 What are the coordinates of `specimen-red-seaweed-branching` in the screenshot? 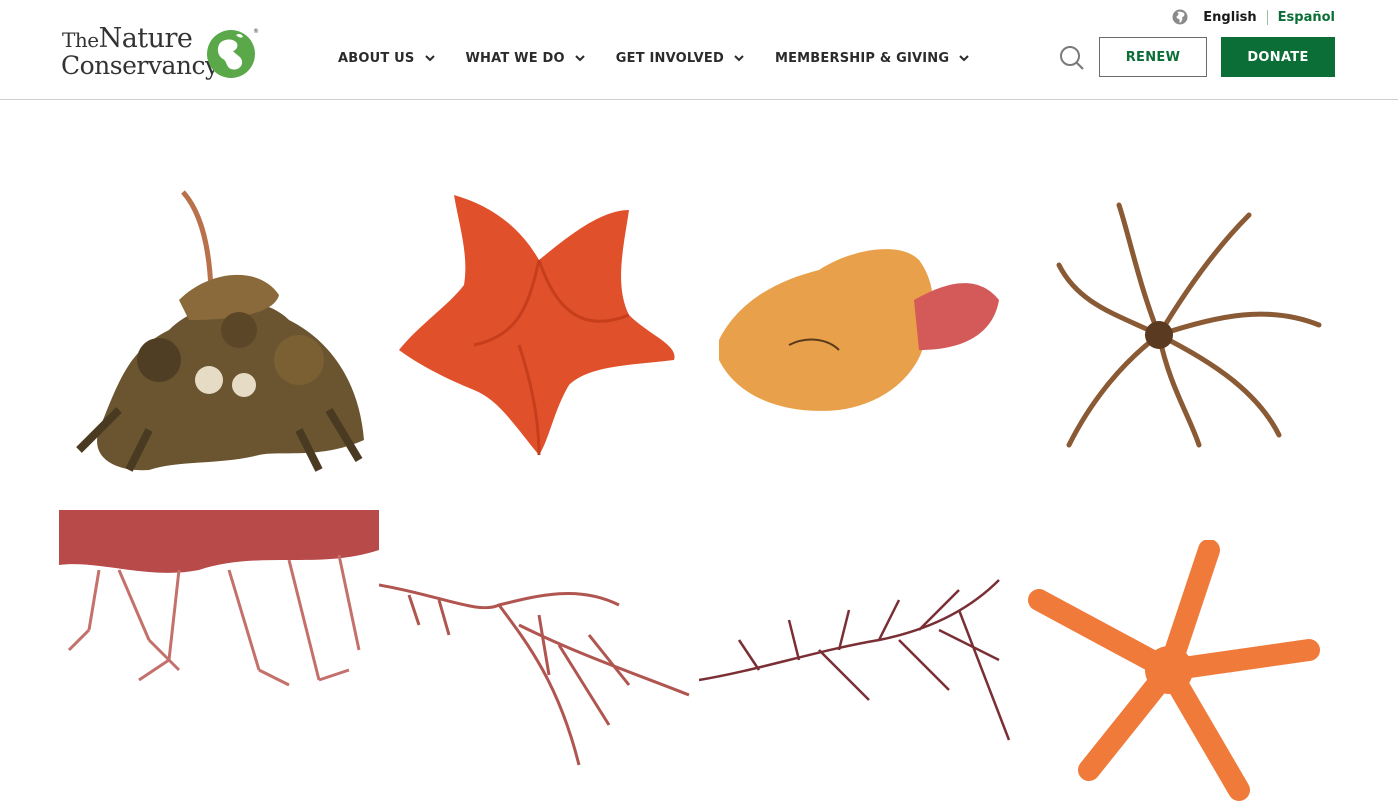 It's located at (859, 660).